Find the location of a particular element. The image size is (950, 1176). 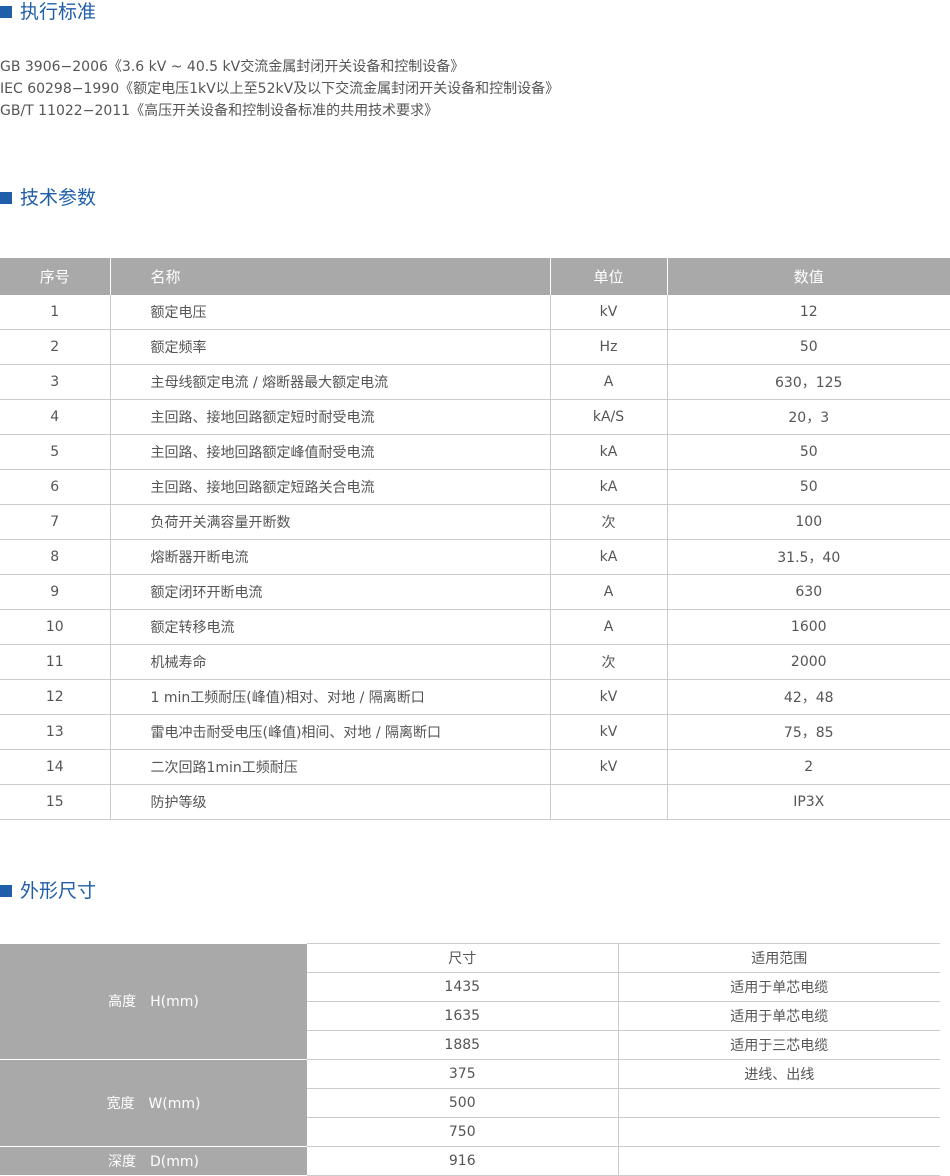

param-name: 主回路、接地回路额定短路关合电流 is located at coordinates (330, 487).